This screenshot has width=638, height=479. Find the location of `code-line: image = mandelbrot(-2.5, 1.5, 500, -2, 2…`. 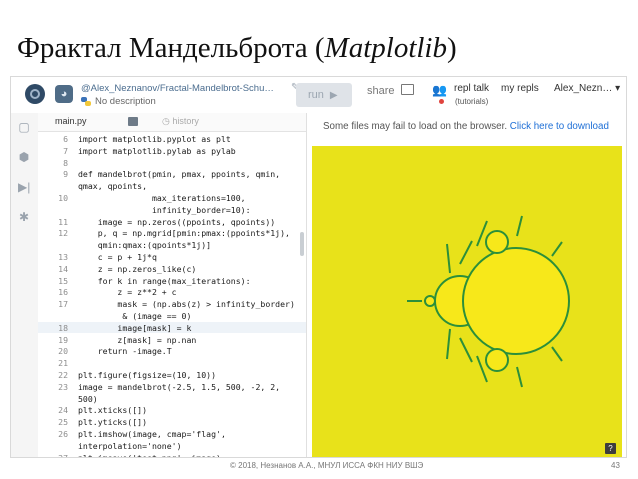

code-line: image = mandelbrot(-2.5, 1.5, 500, -2, 2… is located at coordinates (179, 387).